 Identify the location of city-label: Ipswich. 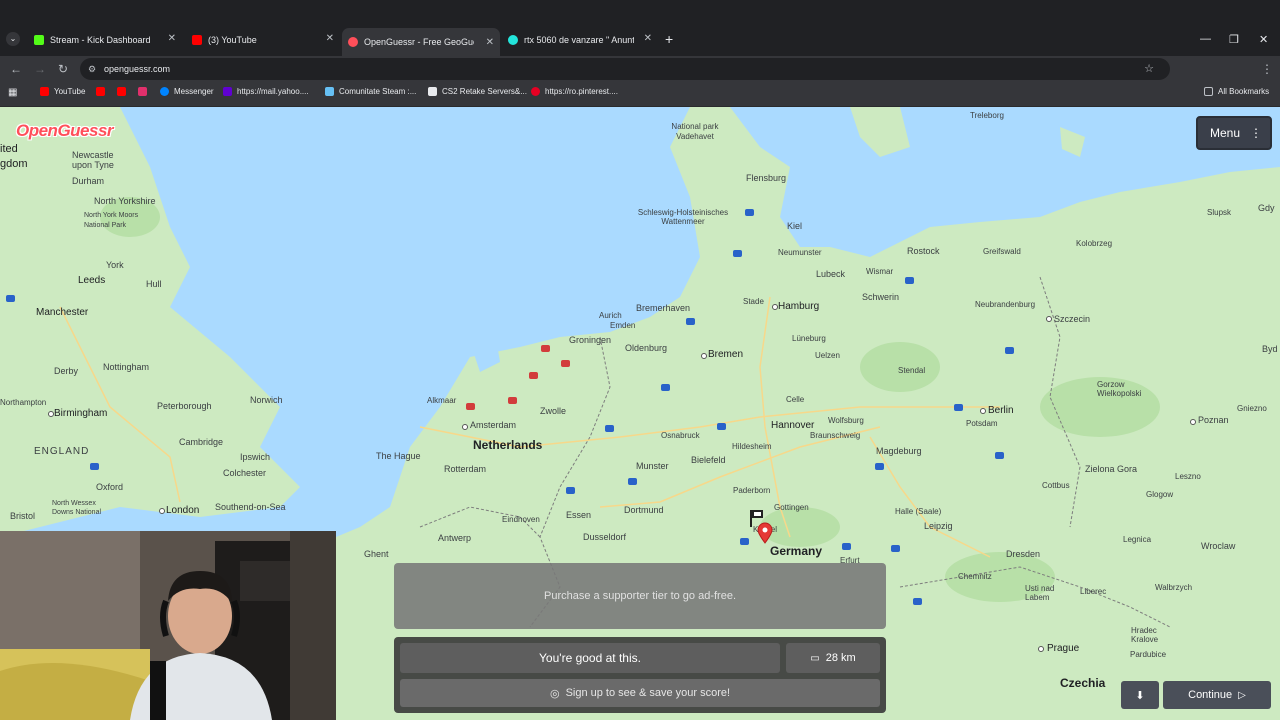
(255, 457).